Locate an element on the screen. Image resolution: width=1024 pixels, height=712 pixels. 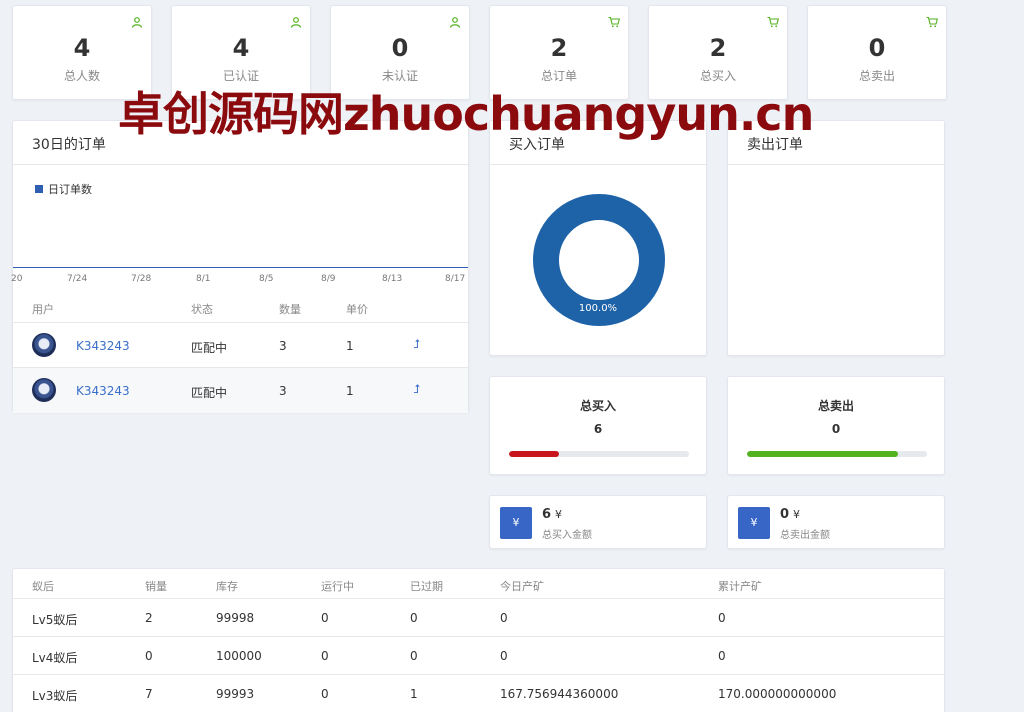
amount-number: 0 is located at coordinates (785, 514).